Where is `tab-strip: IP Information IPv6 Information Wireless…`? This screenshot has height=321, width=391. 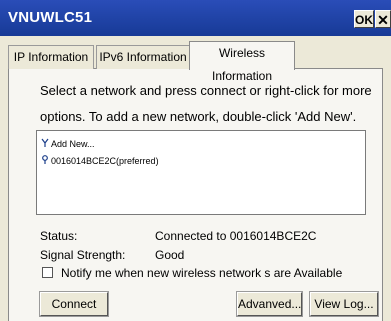 tab-strip: IP Information IPv6 Information Wireless… is located at coordinates (195, 62).